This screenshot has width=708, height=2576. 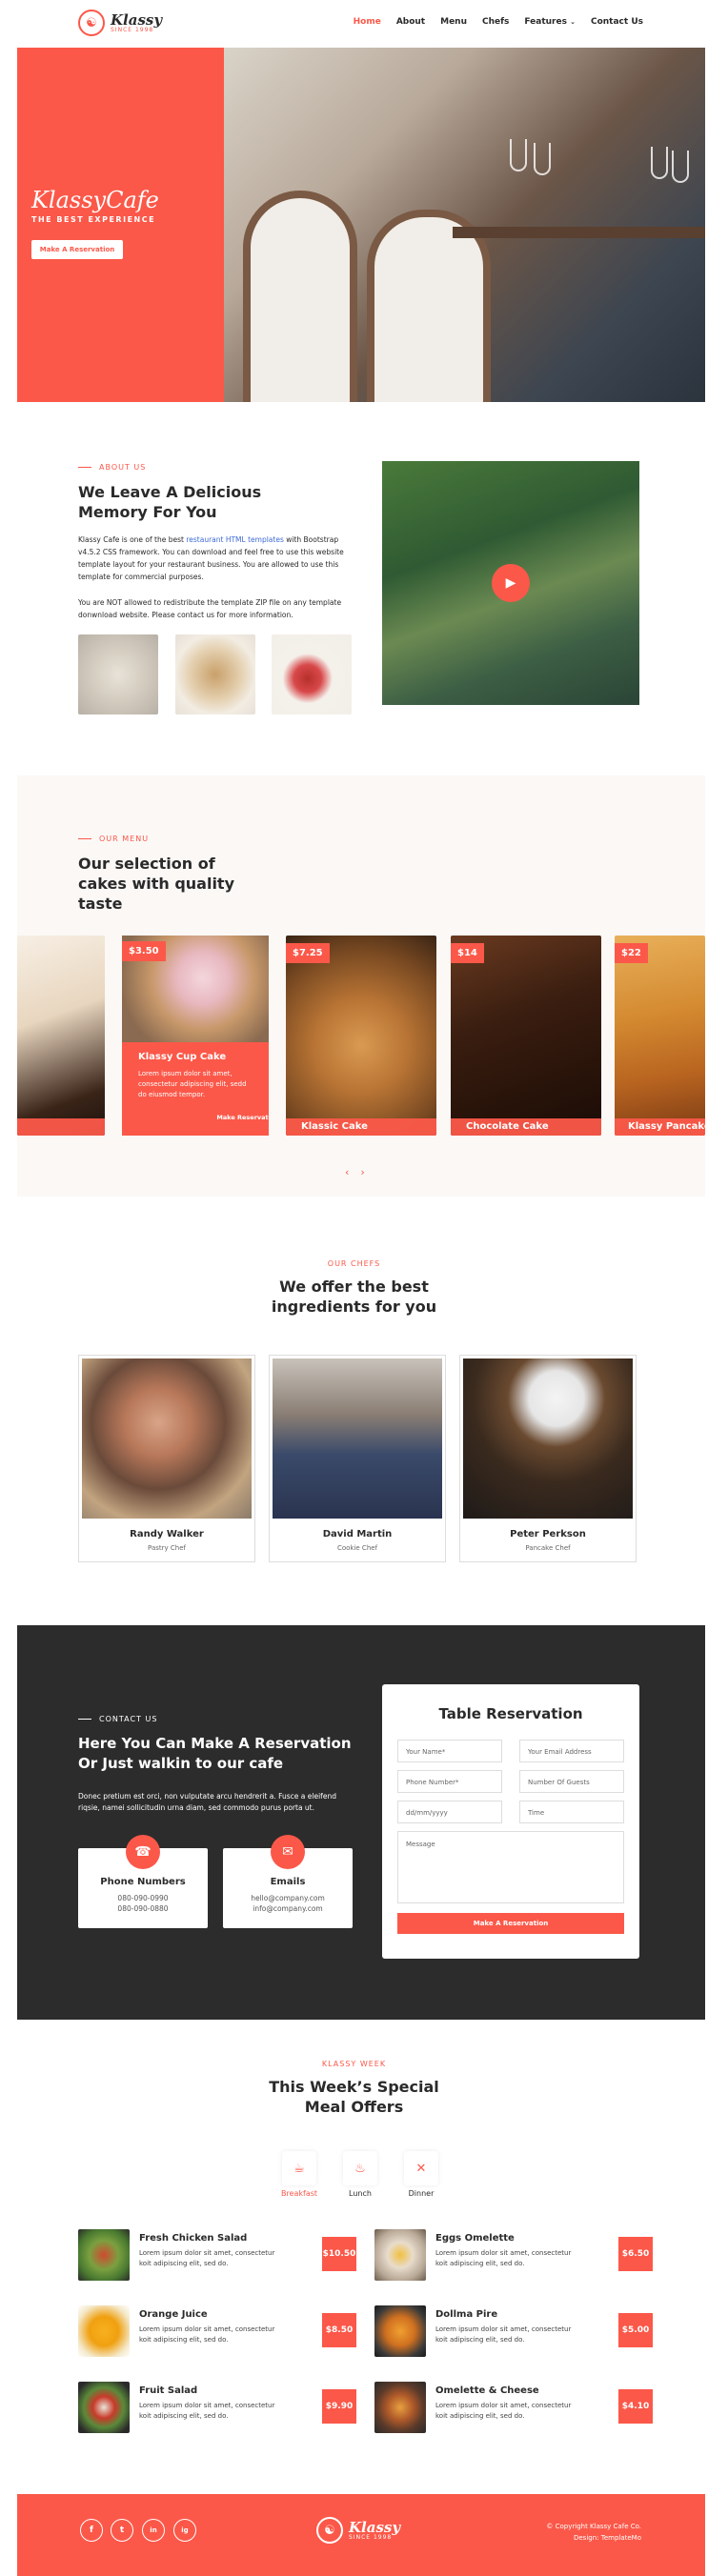 I want to click on meal-price: $10.50, so click(x=339, y=2254).